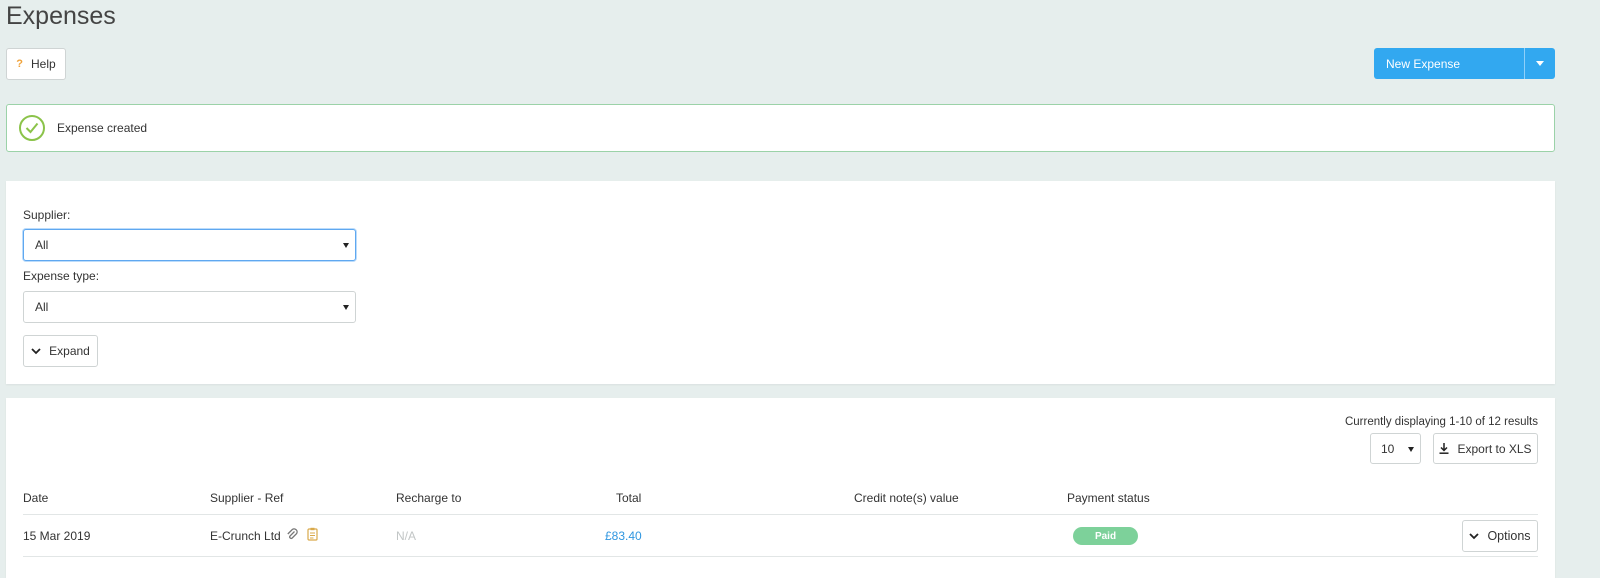 Image resolution: width=1600 pixels, height=578 pixels. What do you see at coordinates (780, 128) in the screenshot?
I see `success-alert: Expense created` at bounding box center [780, 128].